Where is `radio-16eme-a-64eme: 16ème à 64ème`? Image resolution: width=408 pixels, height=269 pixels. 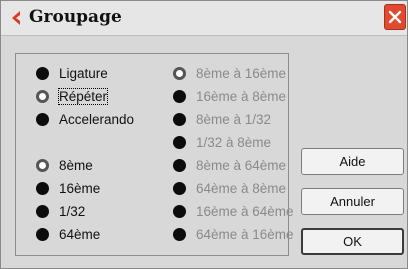 radio-16eme-a-64eme: 16ème à 64ème is located at coordinates (233, 211).